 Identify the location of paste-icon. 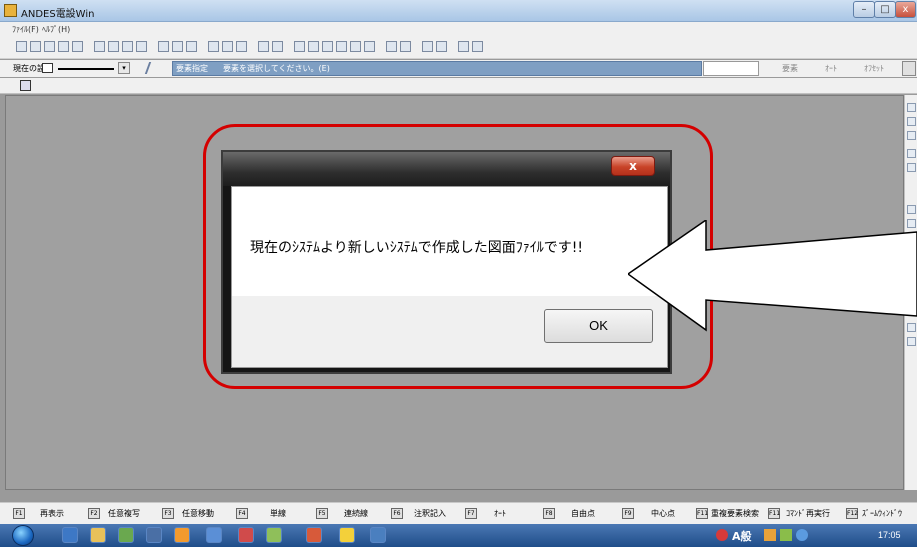
(441, 46).